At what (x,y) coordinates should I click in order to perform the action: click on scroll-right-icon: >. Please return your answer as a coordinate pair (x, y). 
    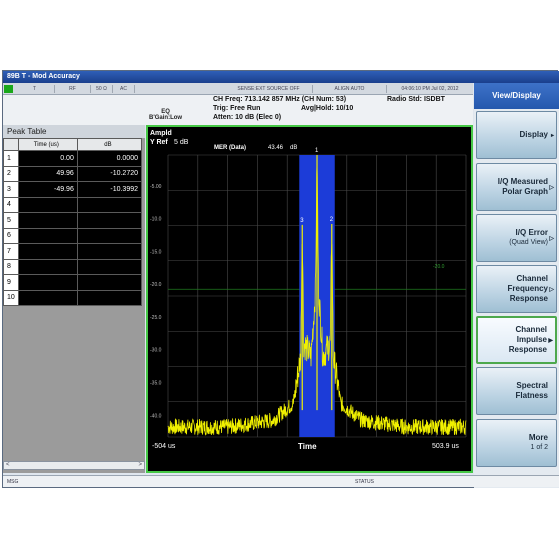
    Looking at the image, I should click on (140, 465).